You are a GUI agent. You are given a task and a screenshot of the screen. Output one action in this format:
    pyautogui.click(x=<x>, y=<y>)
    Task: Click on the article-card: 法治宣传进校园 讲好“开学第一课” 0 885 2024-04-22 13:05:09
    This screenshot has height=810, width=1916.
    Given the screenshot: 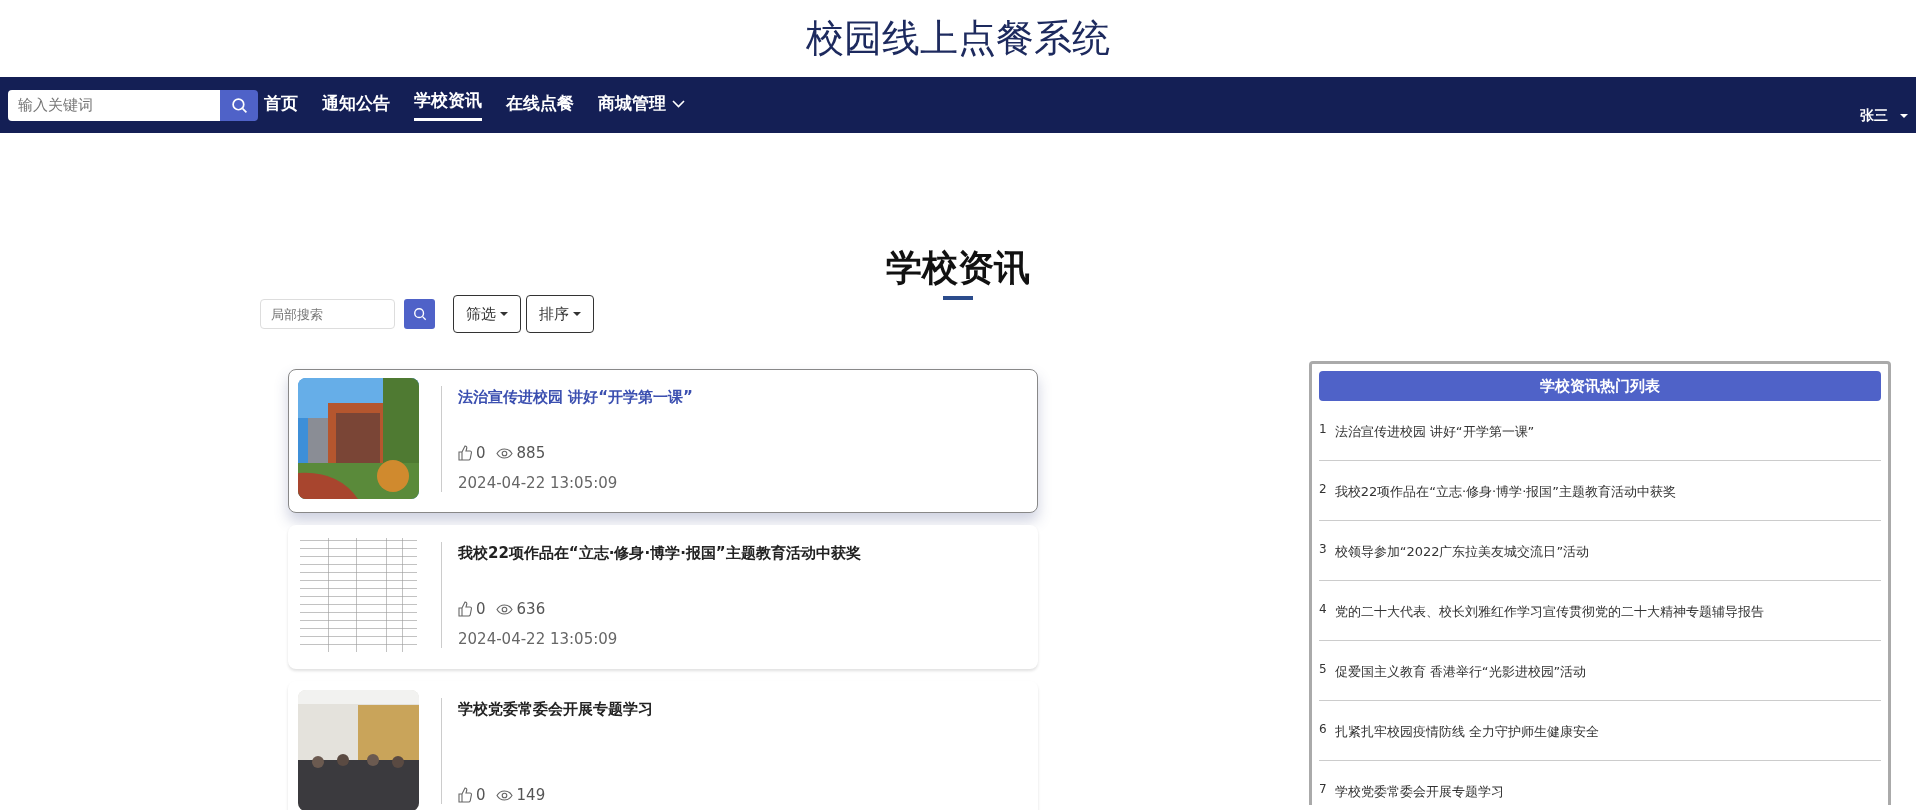 What is the action you would take?
    pyautogui.click(x=663, y=441)
    